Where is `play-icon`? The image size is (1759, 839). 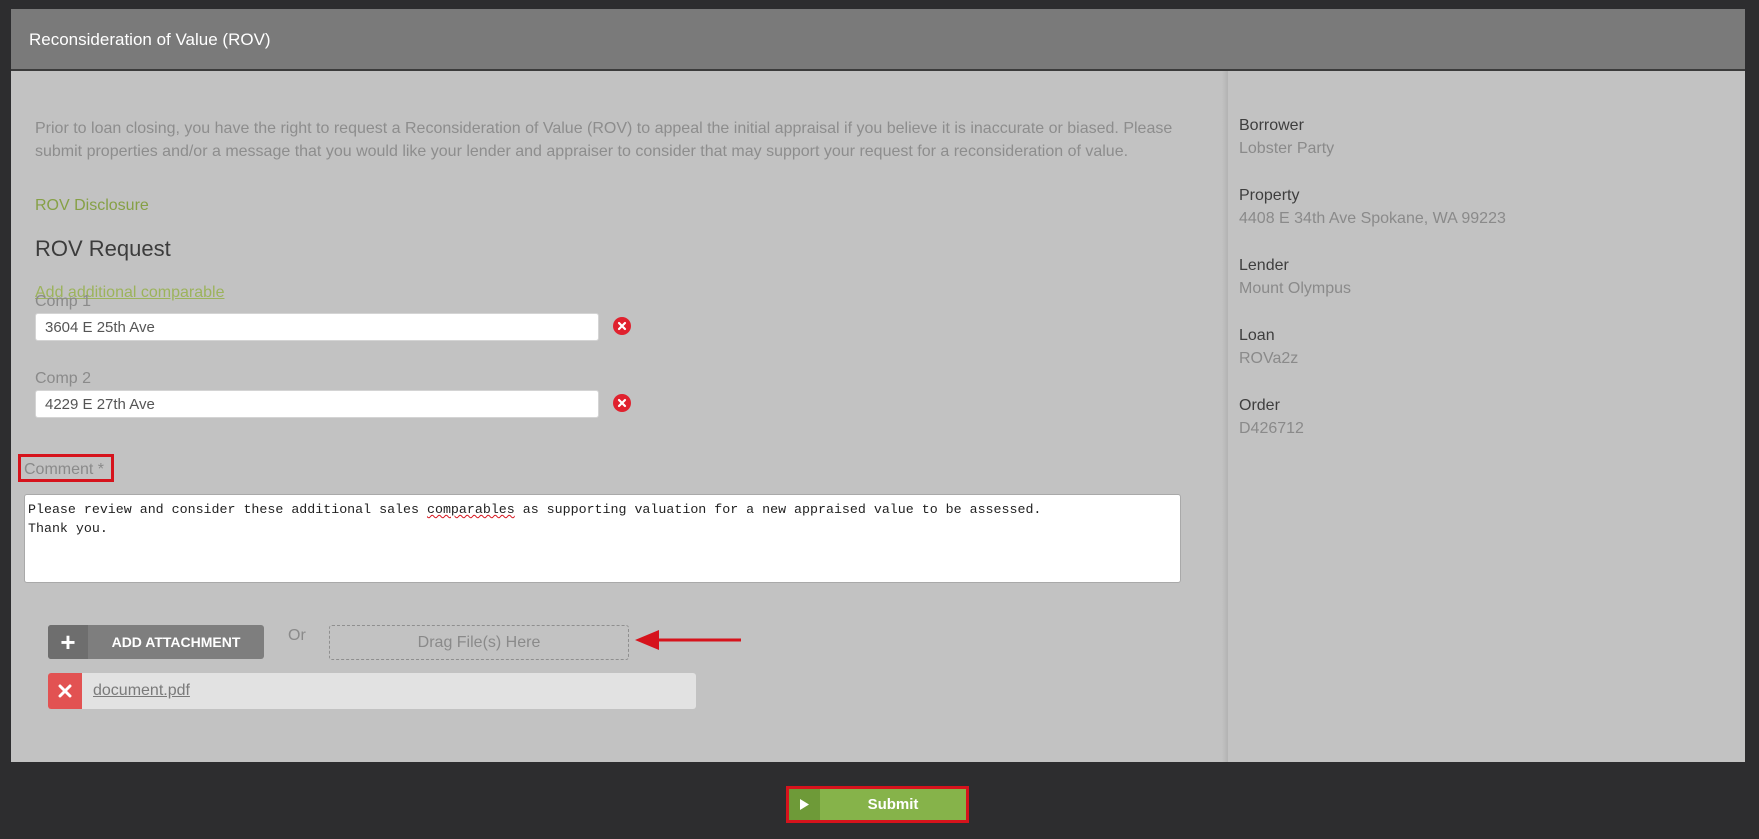
play-icon is located at coordinates (804, 804).